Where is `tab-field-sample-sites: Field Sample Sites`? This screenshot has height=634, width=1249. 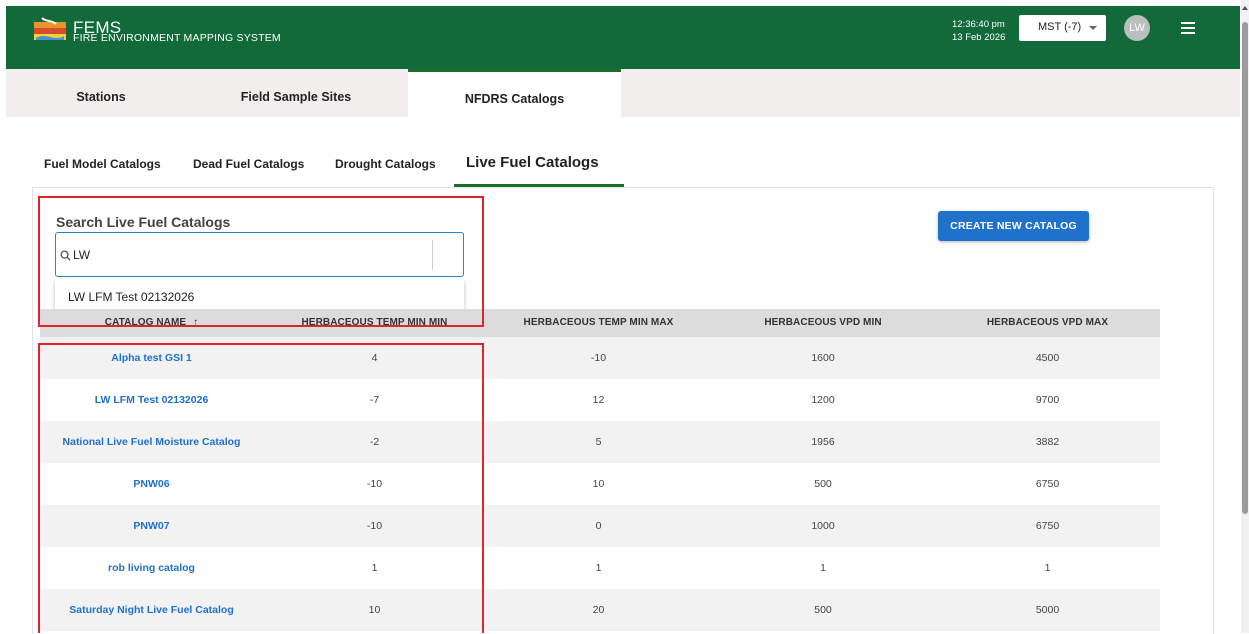
tab-field-sample-sites: Field Sample Sites is located at coordinates (296, 93).